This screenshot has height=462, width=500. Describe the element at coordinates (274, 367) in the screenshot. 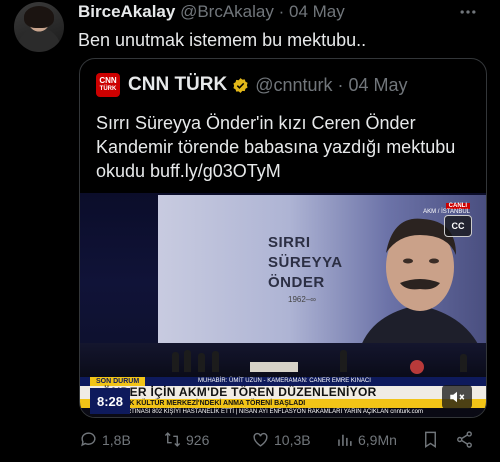

I see `stage-table` at that location.